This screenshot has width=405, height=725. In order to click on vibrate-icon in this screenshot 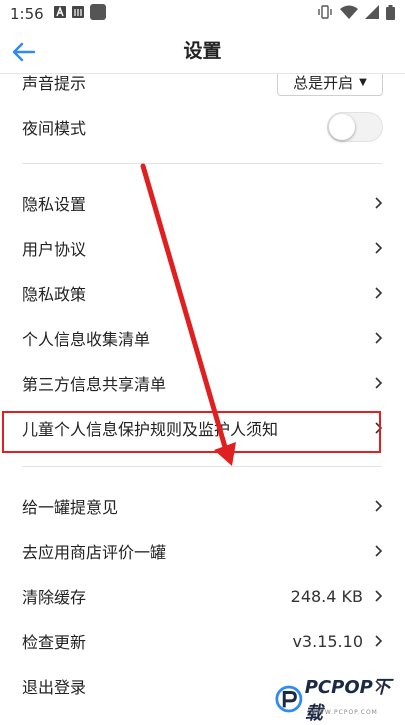, I will do `click(325, 14)`.